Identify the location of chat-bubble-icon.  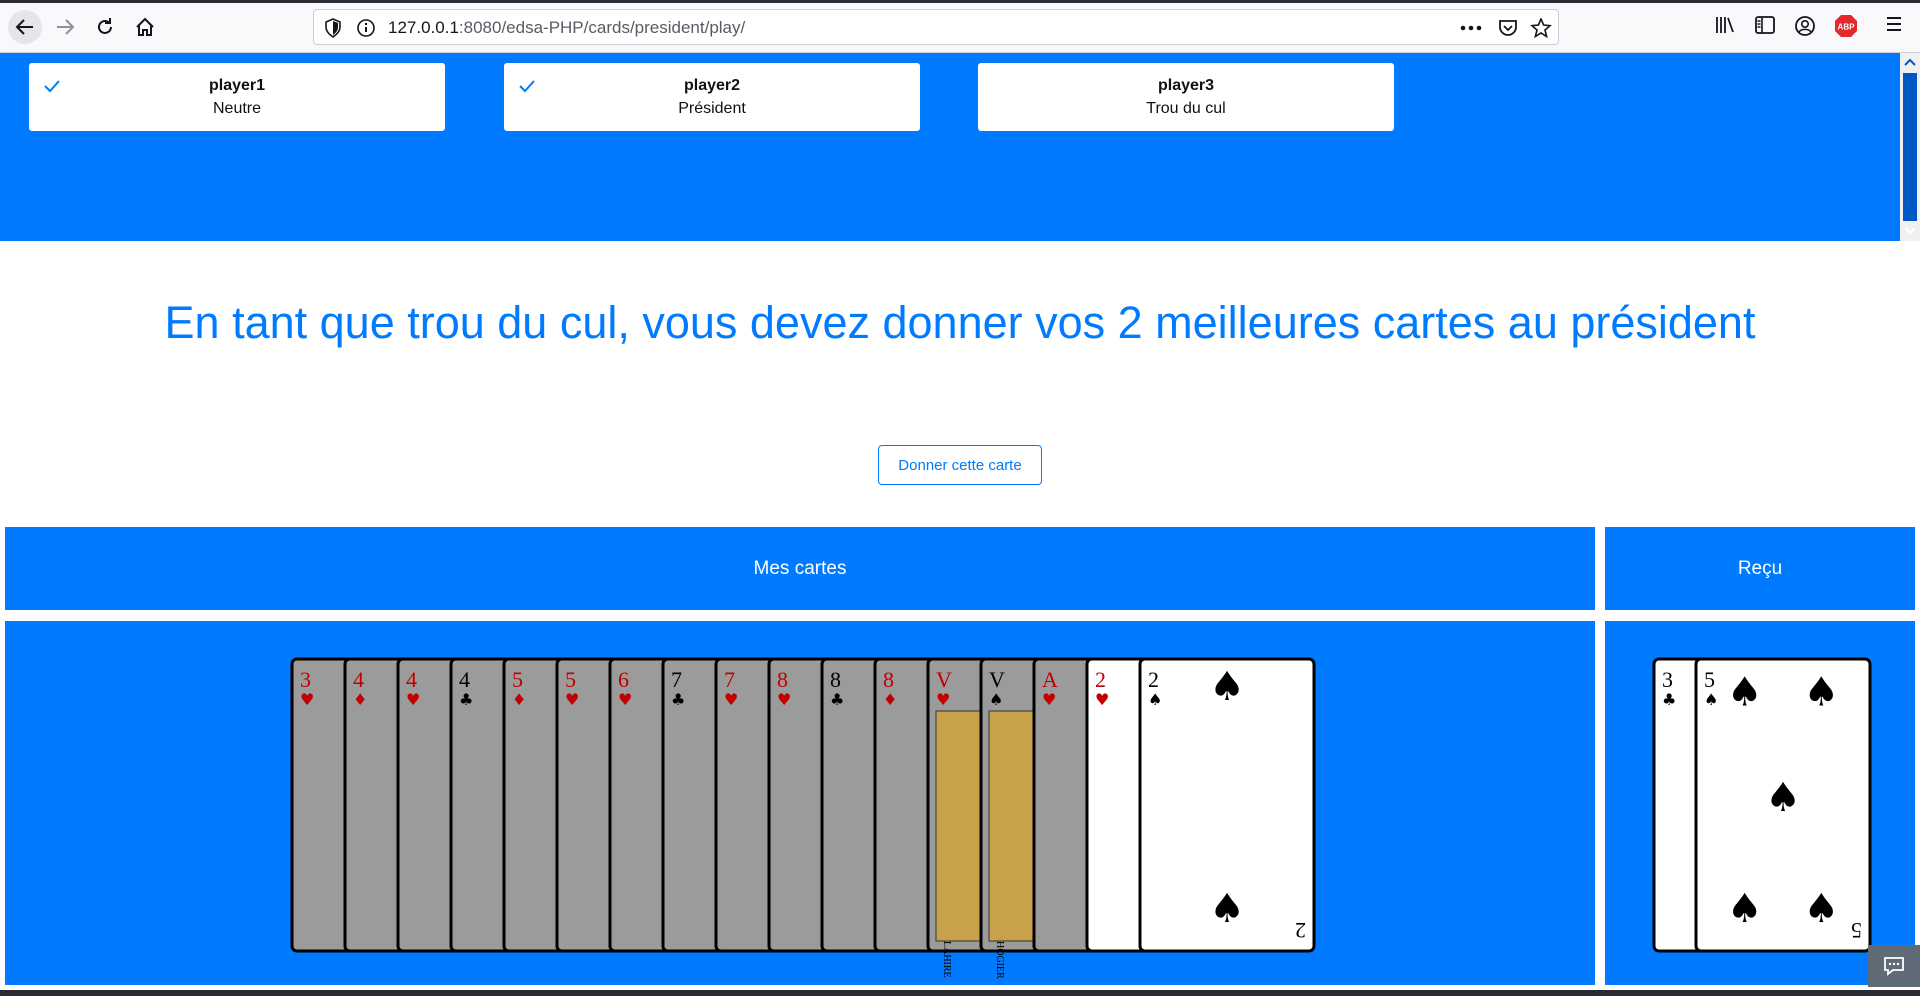
(1894, 966).